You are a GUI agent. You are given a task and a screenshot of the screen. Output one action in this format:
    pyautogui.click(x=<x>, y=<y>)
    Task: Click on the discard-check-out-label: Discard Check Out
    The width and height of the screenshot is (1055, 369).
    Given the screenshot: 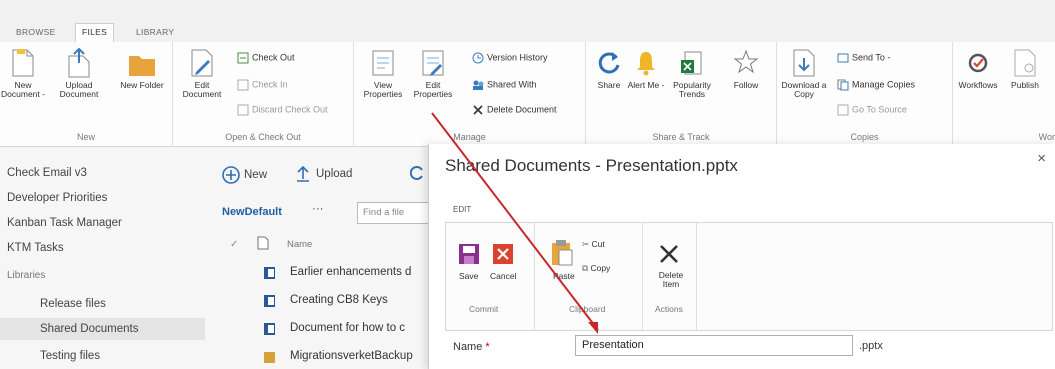 What is the action you would take?
    pyautogui.click(x=290, y=109)
    